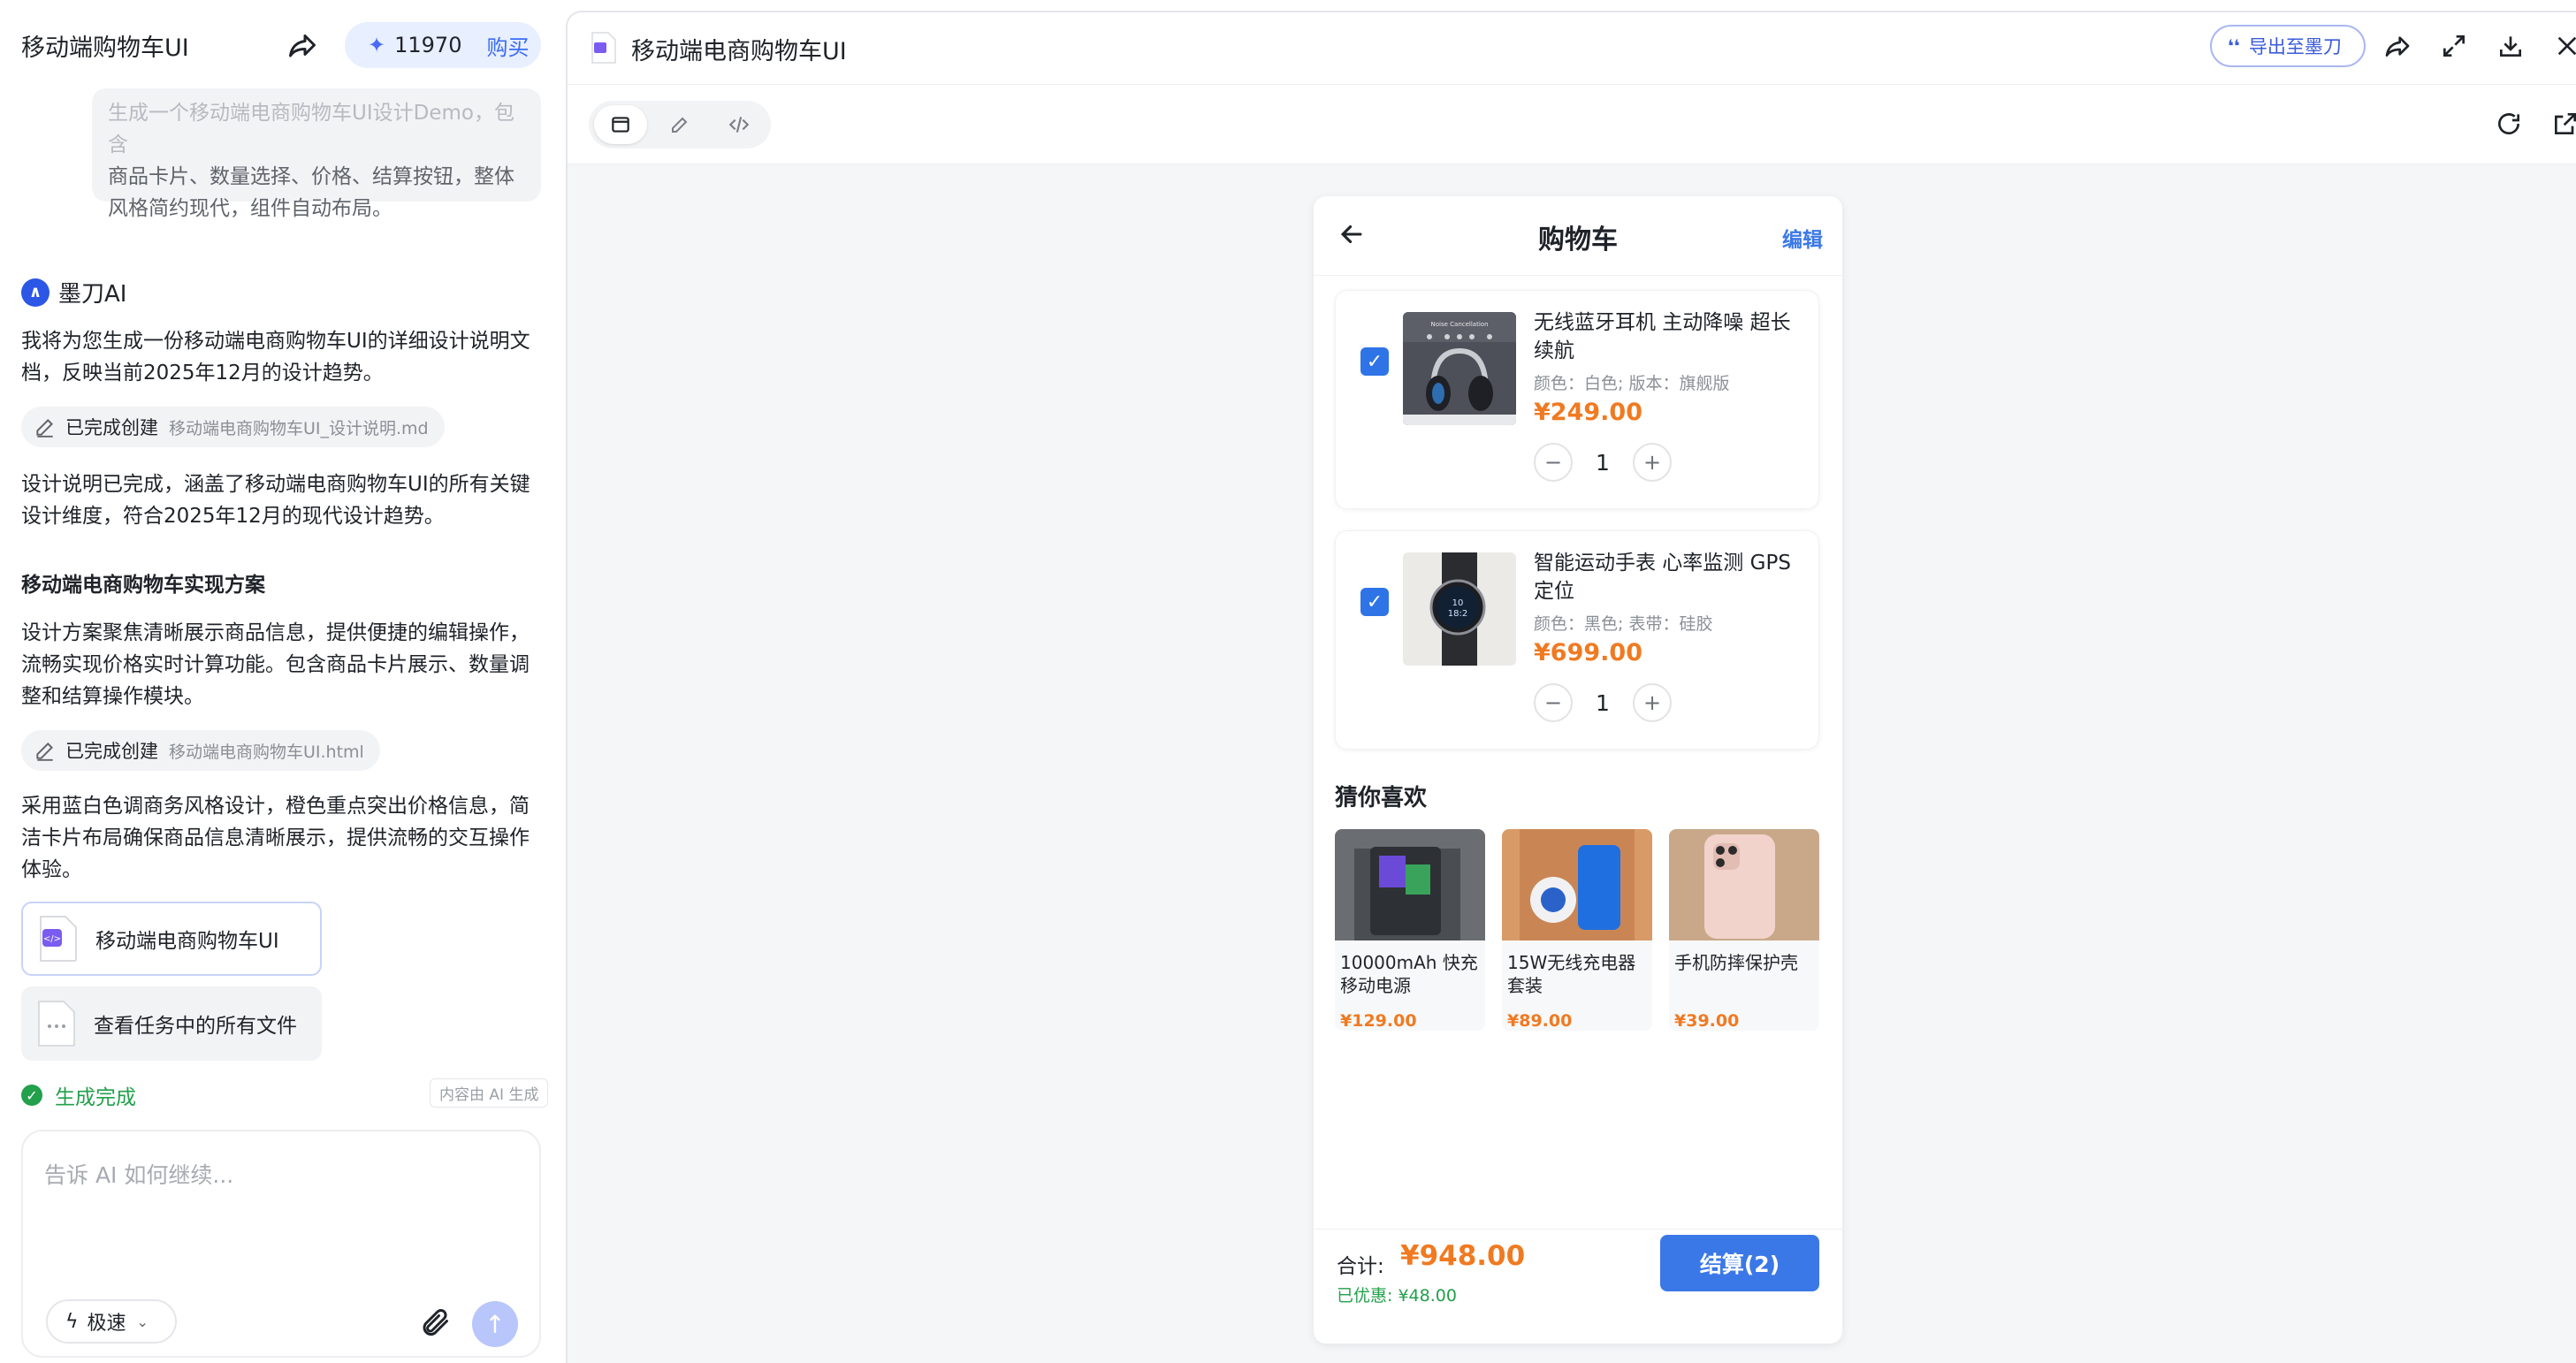  I want to click on product-image-phone-case, so click(1744, 884).